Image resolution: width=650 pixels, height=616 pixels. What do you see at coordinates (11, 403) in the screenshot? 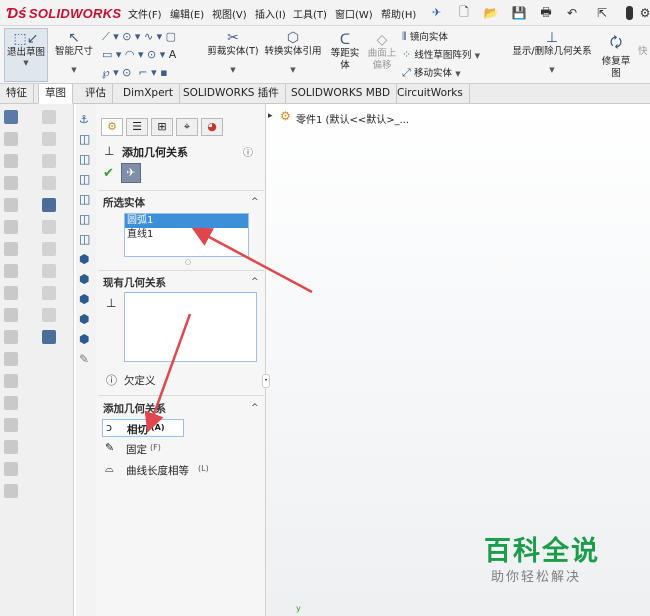
I see `intersect-icon` at bounding box center [11, 403].